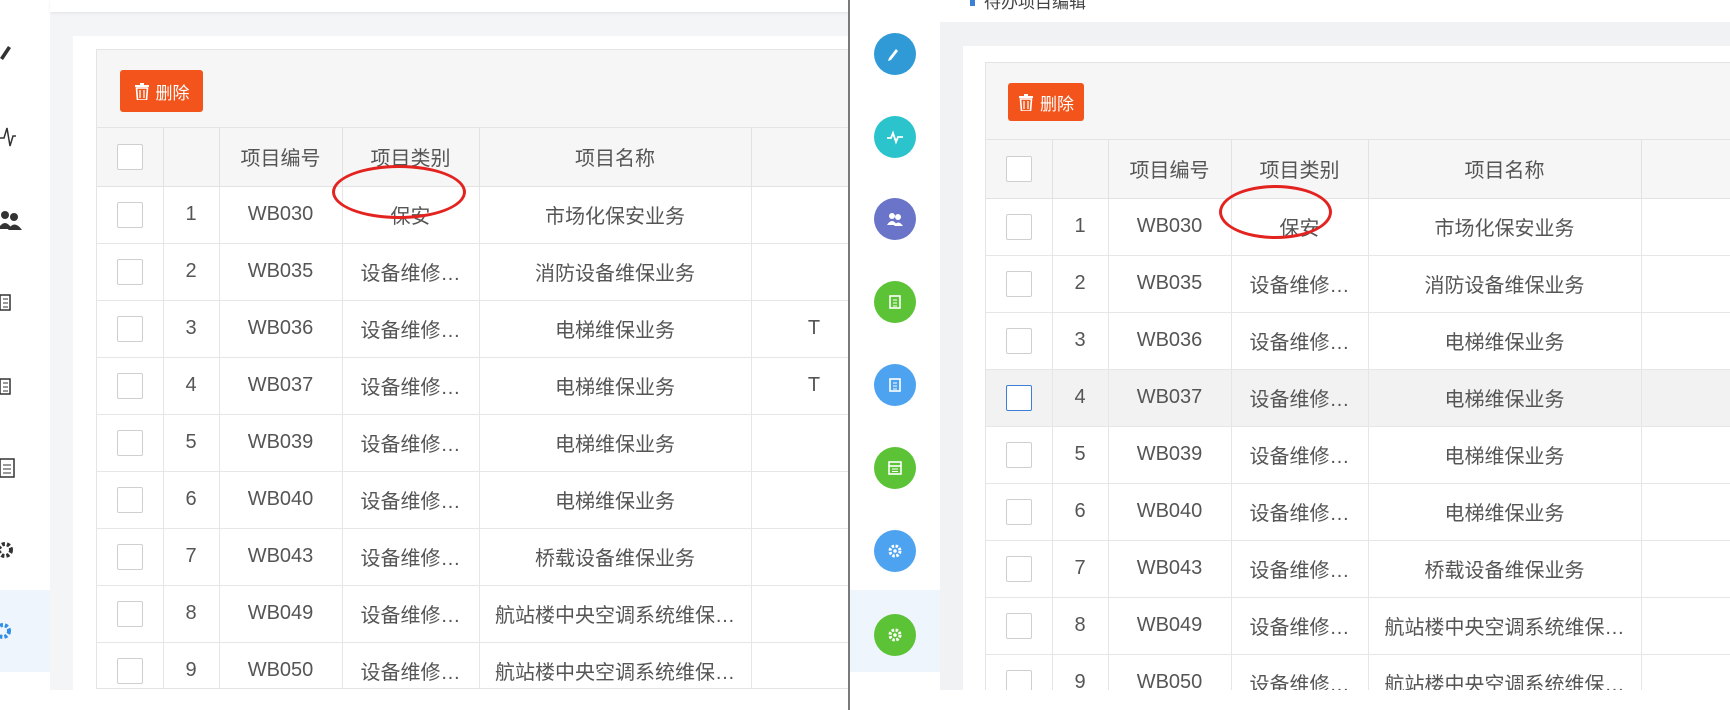 This screenshot has width=1730, height=710. What do you see at coordinates (25, 52) in the screenshot?
I see `sidebar-item-edit` at bounding box center [25, 52].